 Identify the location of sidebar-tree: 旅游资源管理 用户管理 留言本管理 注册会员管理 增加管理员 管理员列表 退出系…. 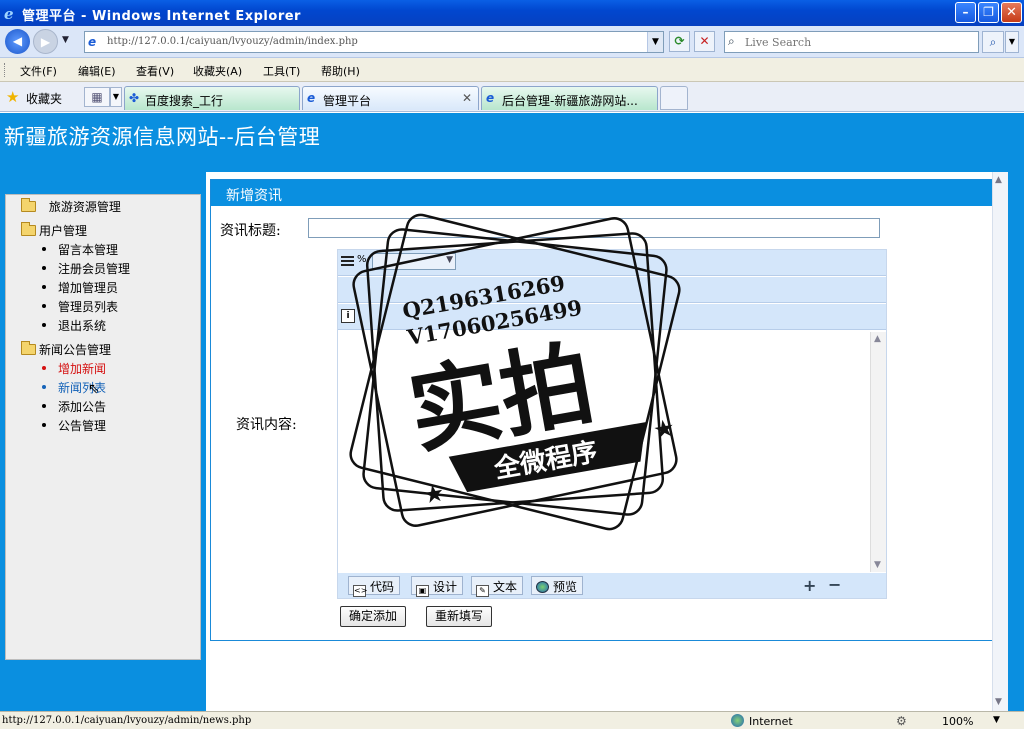
(103, 427).